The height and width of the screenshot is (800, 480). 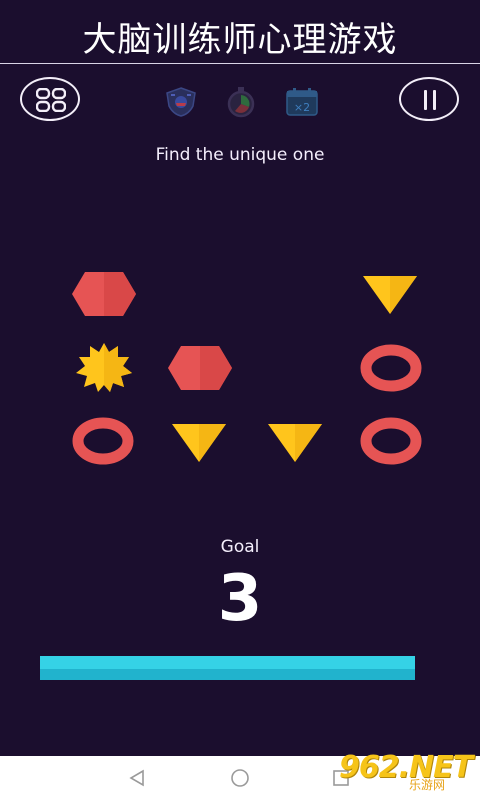 What do you see at coordinates (241, 102) in the screenshot?
I see `stopwatch-icon` at bounding box center [241, 102].